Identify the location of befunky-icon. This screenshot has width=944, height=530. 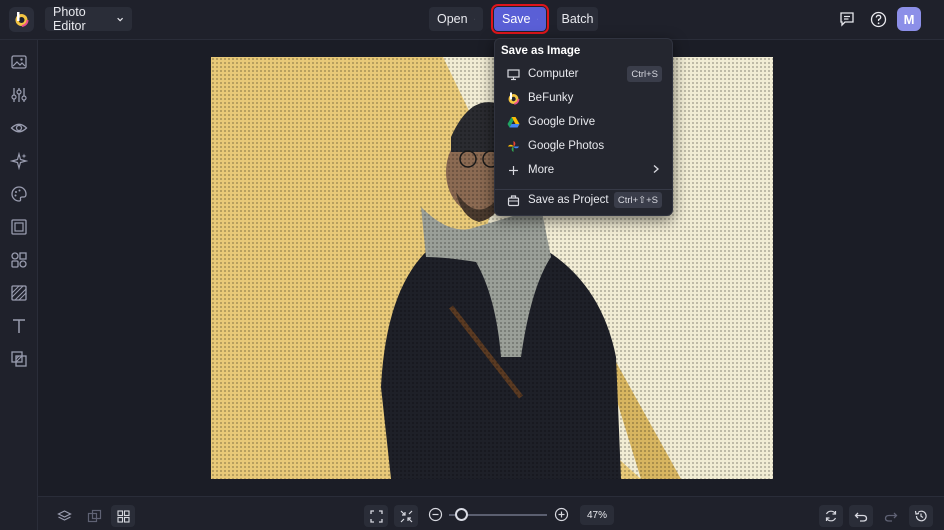
(513, 98).